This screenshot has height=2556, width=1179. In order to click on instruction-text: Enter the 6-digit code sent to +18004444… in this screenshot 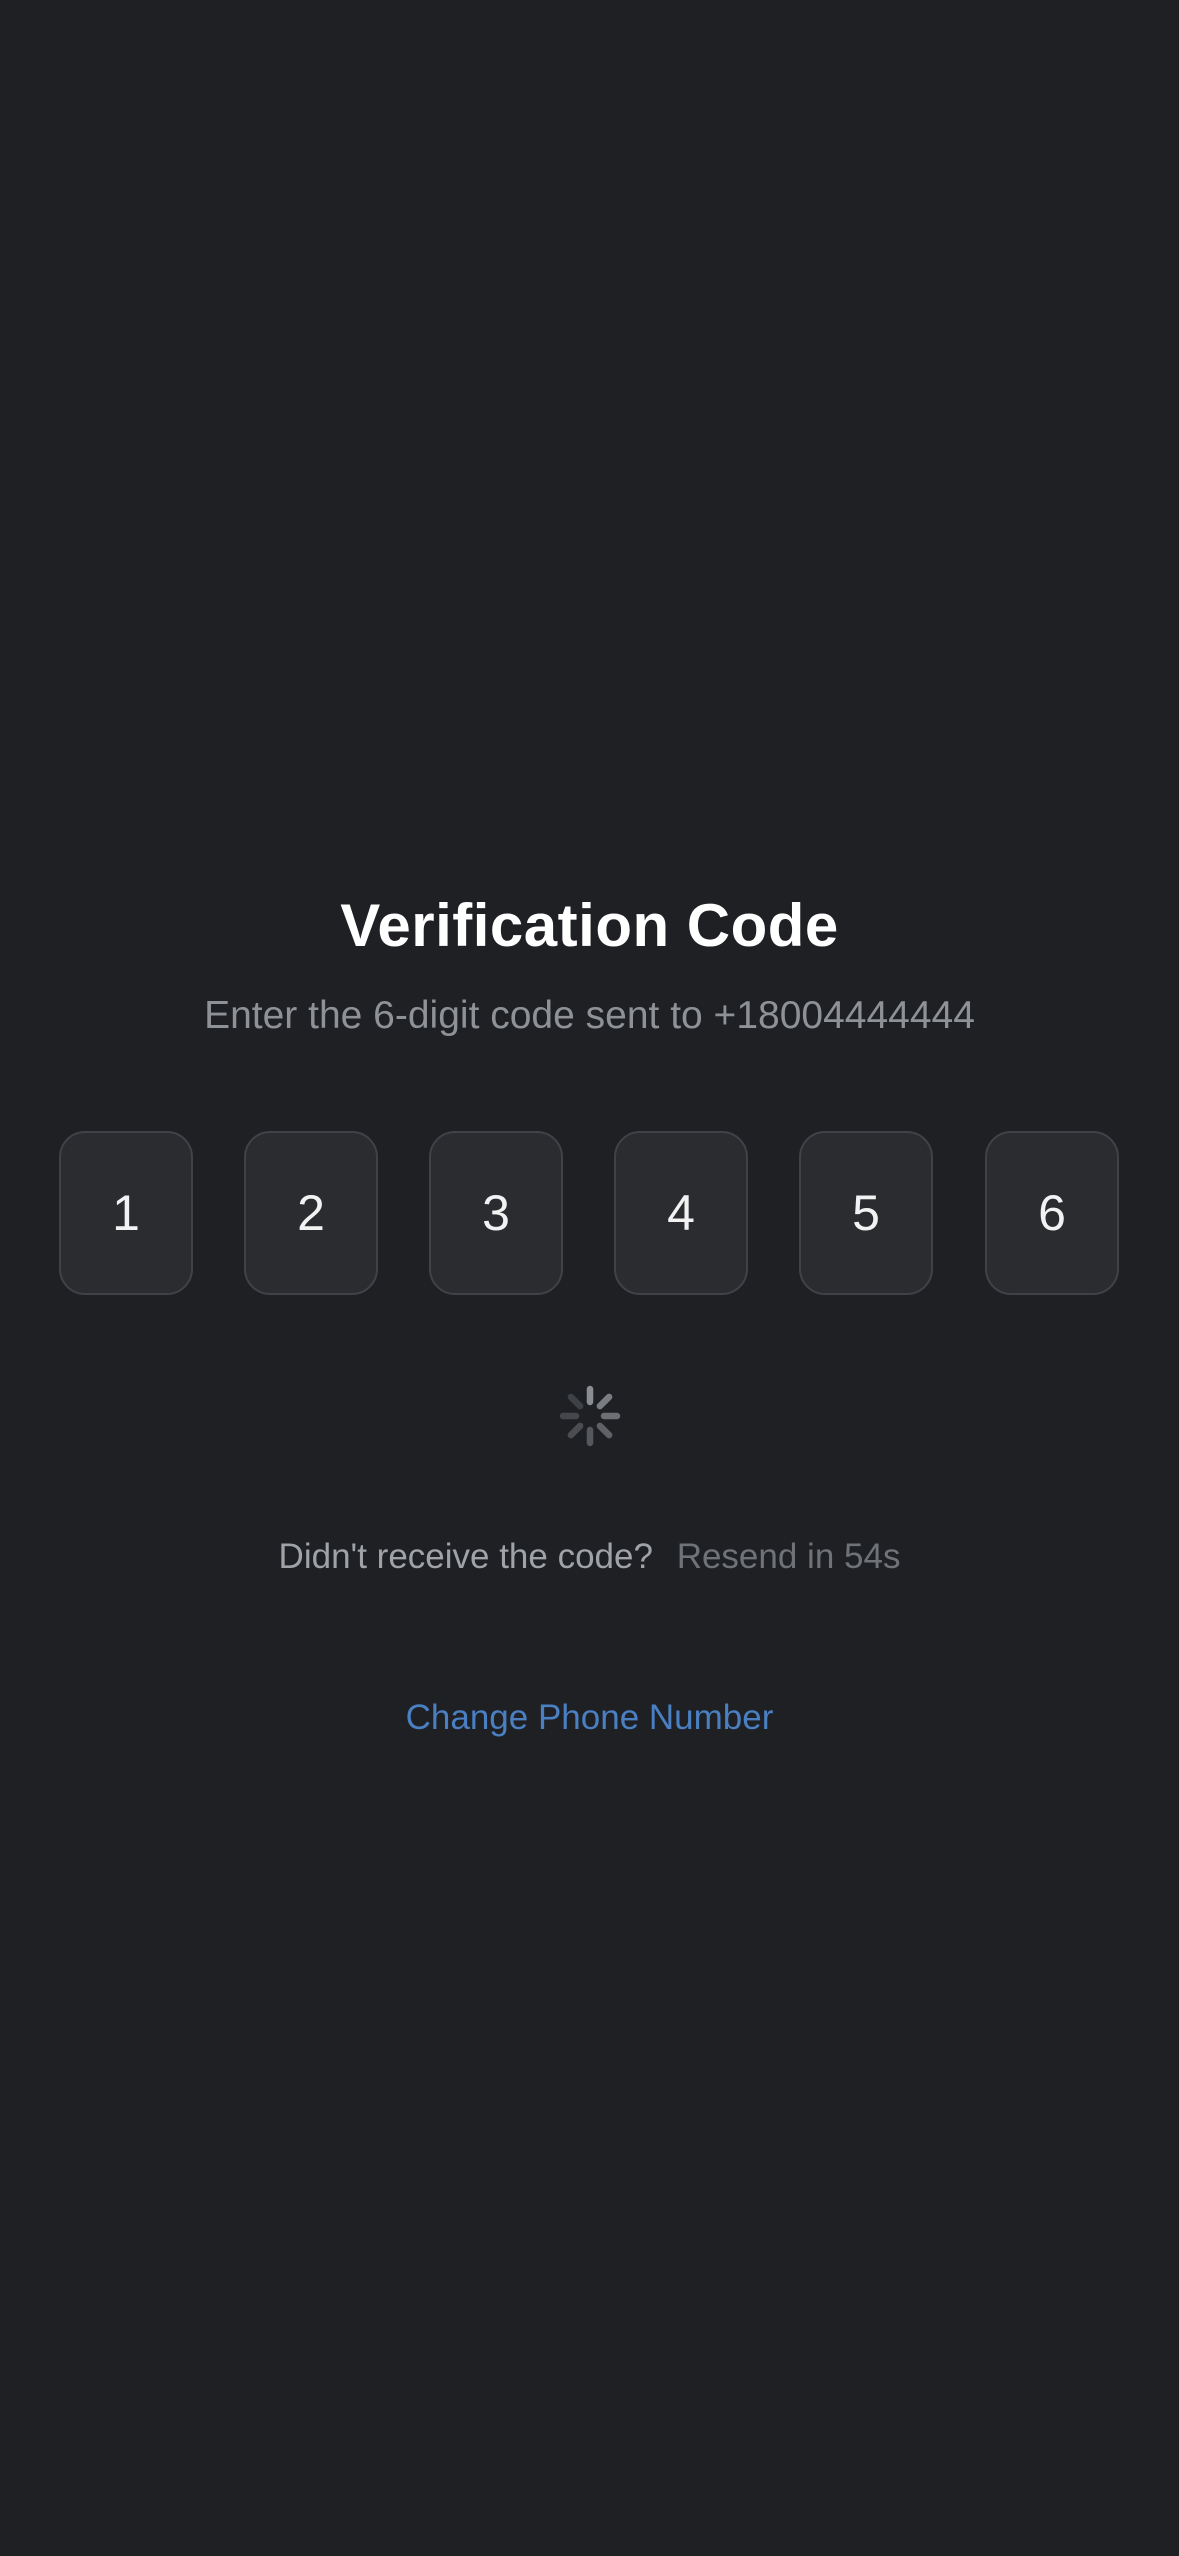, I will do `click(589, 1015)`.